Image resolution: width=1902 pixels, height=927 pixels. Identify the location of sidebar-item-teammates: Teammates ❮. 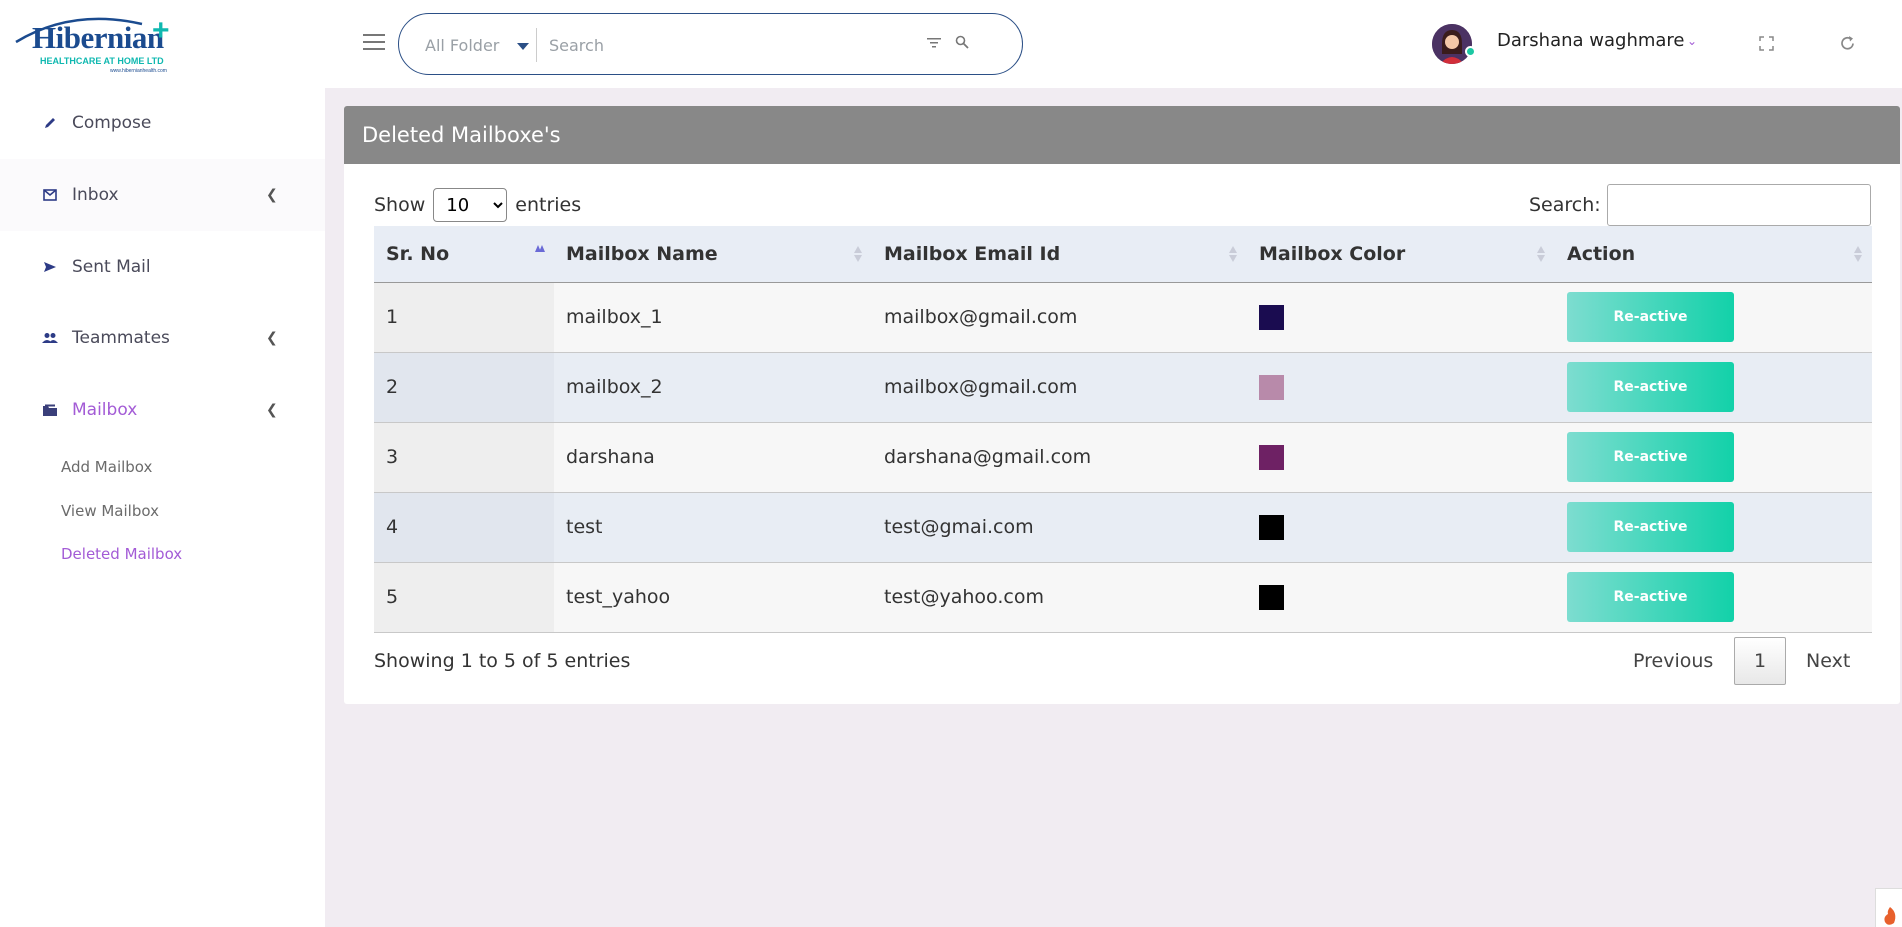
(162, 338).